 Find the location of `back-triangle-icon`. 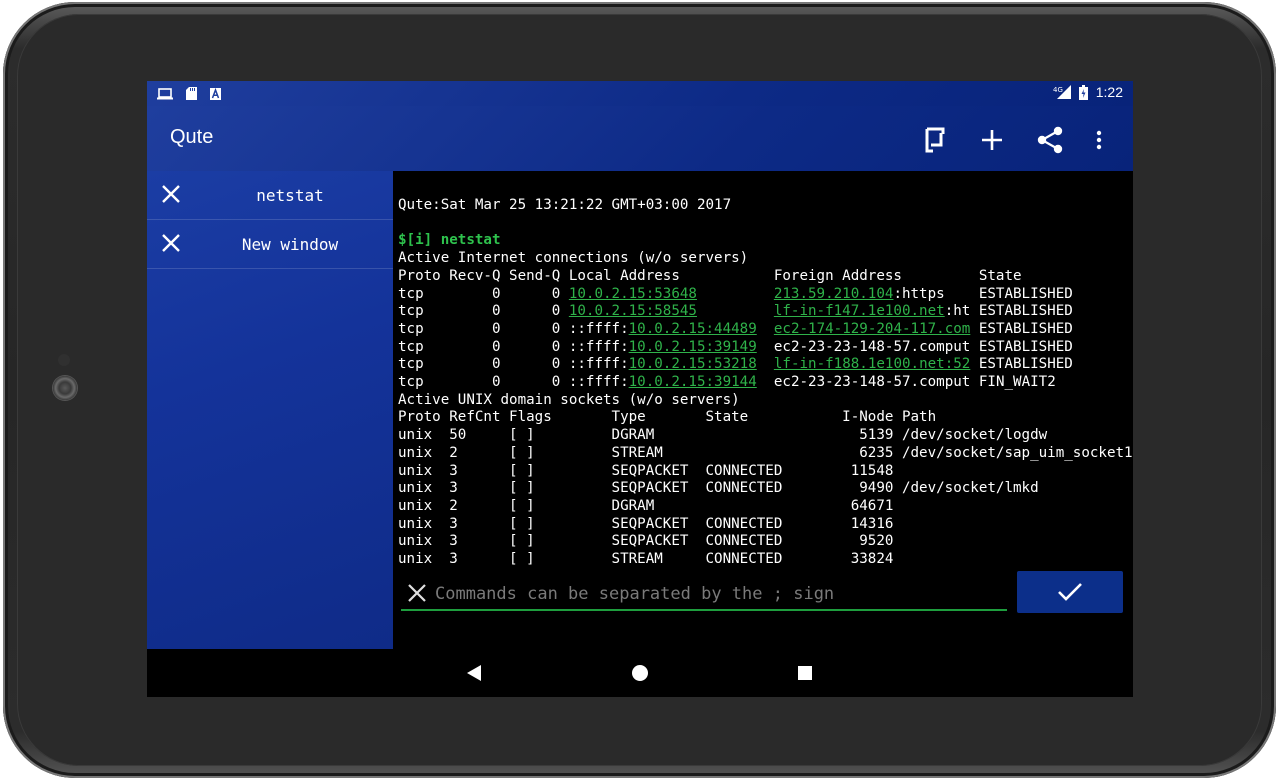

back-triangle-icon is located at coordinates (474, 673).